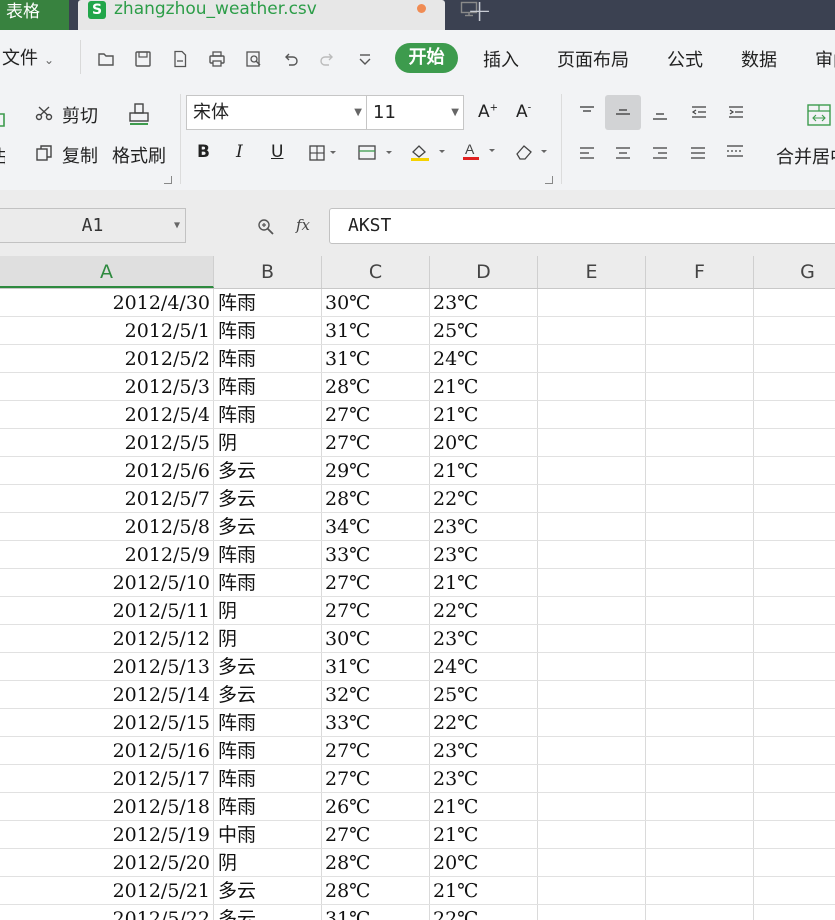 This screenshot has width=835, height=920. I want to click on low-temp-cell: 24℃, so click(483, 359).